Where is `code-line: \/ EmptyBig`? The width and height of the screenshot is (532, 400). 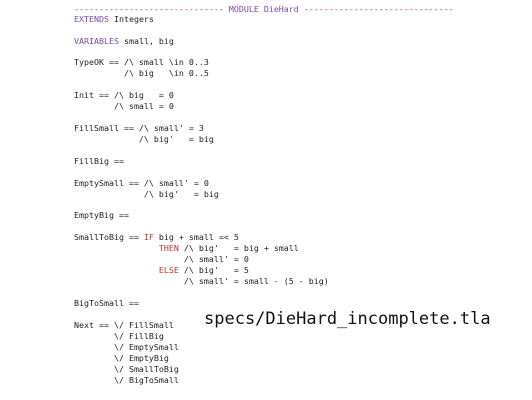 code-line: \/ EmptyBig is located at coordinates (121, 358).